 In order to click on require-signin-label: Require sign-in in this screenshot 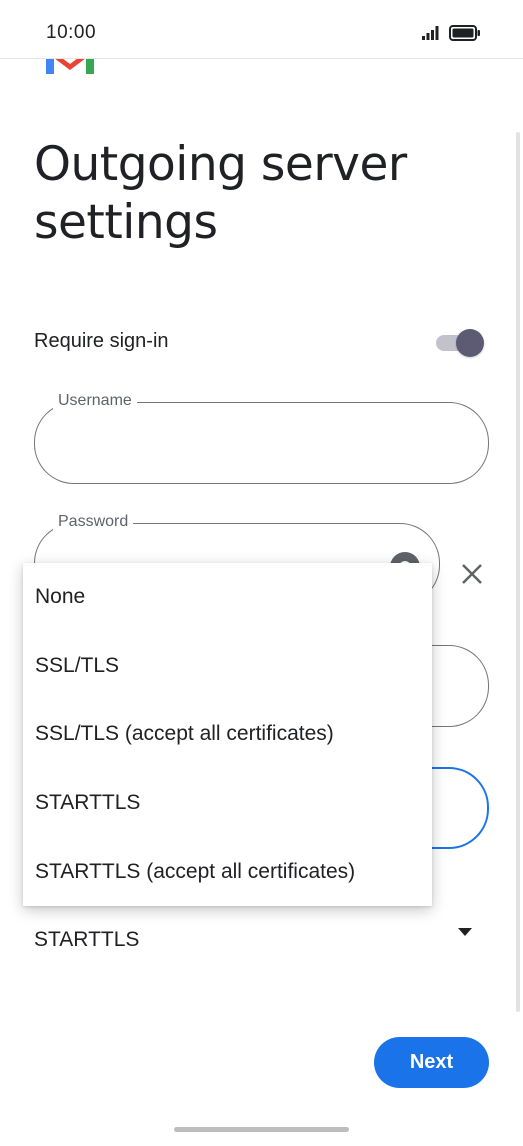, I will do `click(101, 341)`.